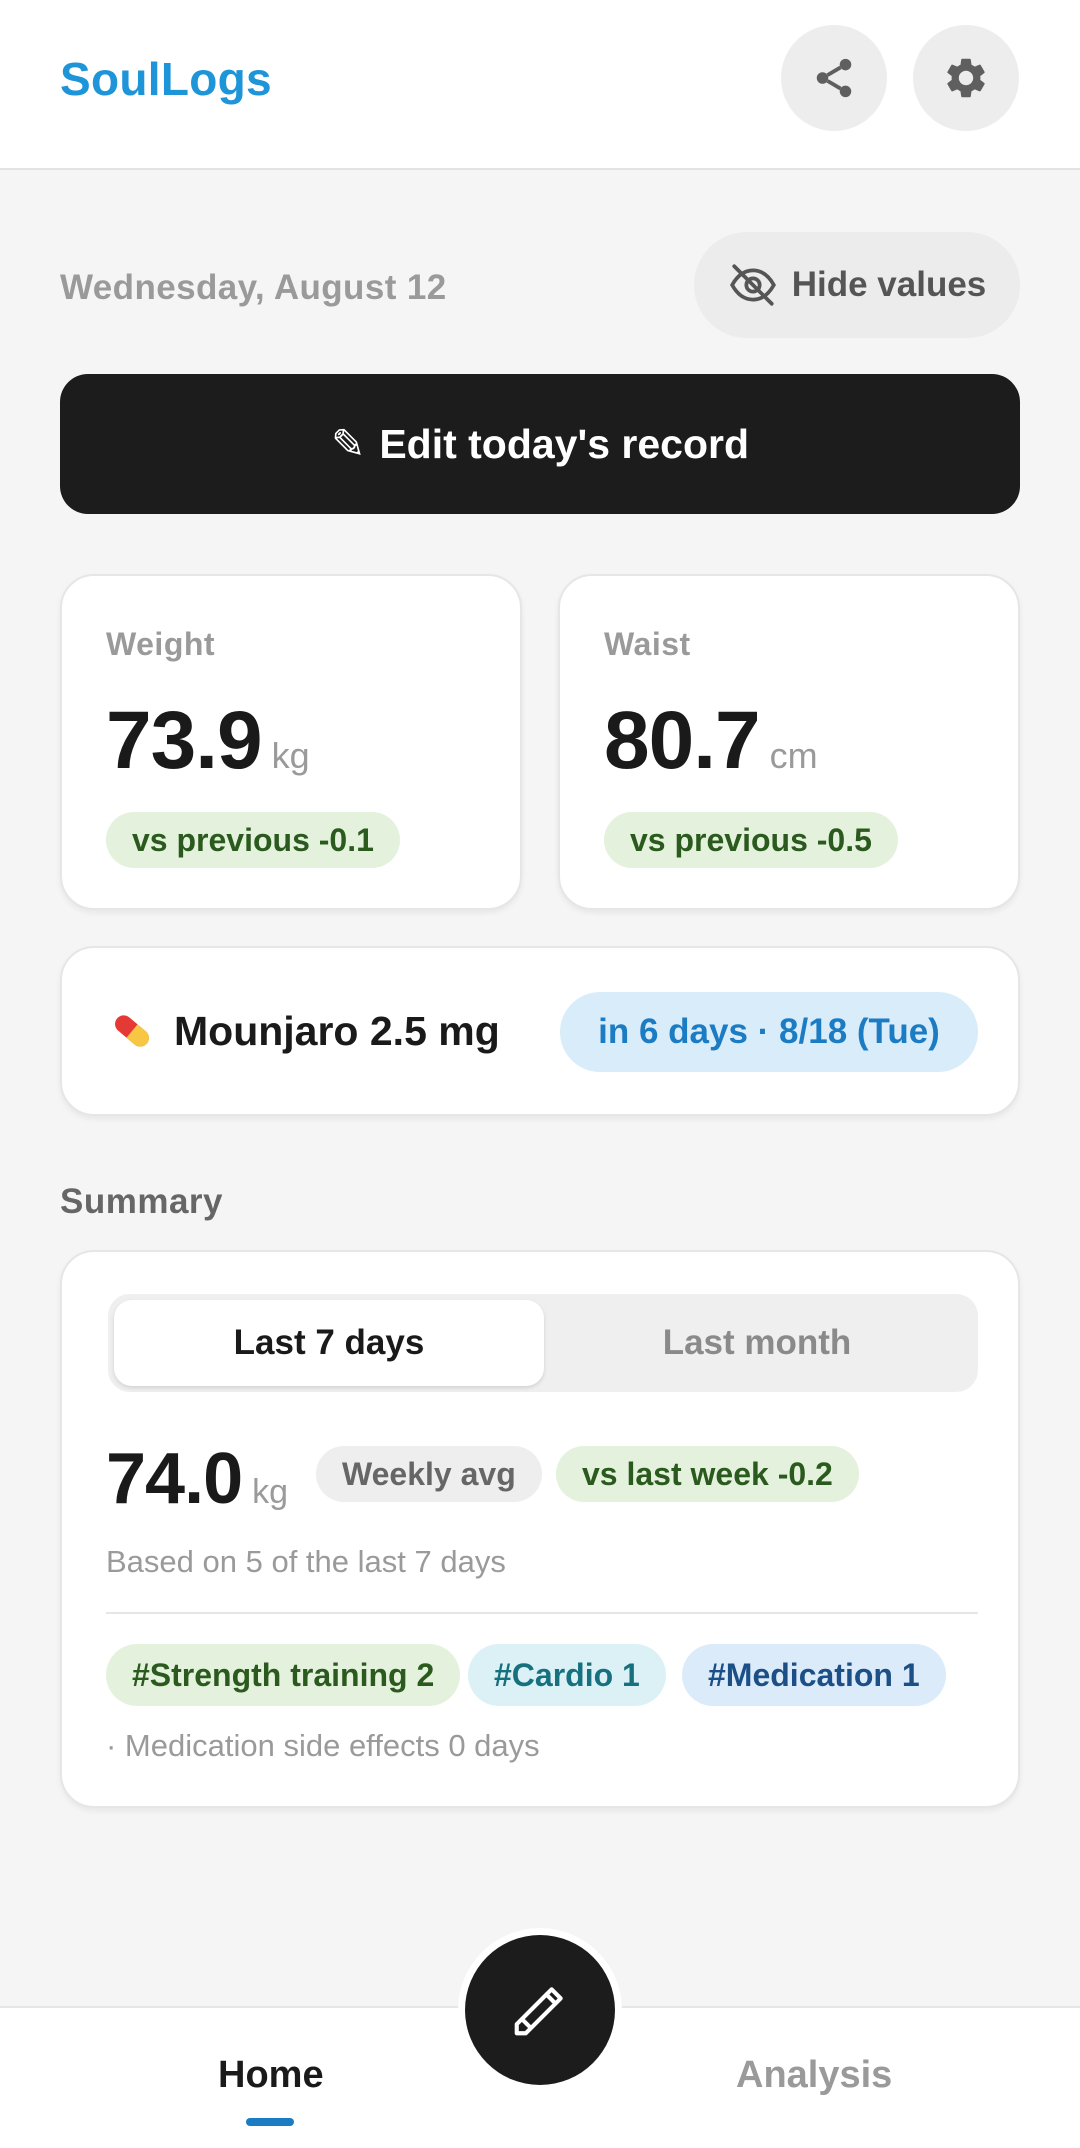 The image size is (1080, 2148). I want to click on period-segmented-control: Last 7 days Last month, so click(543, 1343).